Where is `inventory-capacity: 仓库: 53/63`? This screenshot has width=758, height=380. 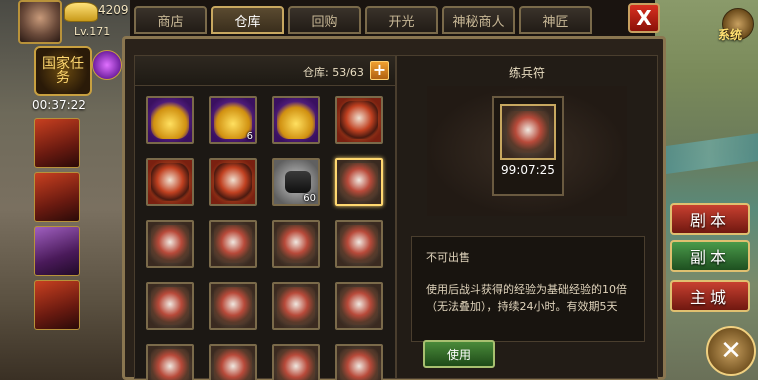
inventory-capacity: 仓库: 53/63 is located at coordinates (333, 72).